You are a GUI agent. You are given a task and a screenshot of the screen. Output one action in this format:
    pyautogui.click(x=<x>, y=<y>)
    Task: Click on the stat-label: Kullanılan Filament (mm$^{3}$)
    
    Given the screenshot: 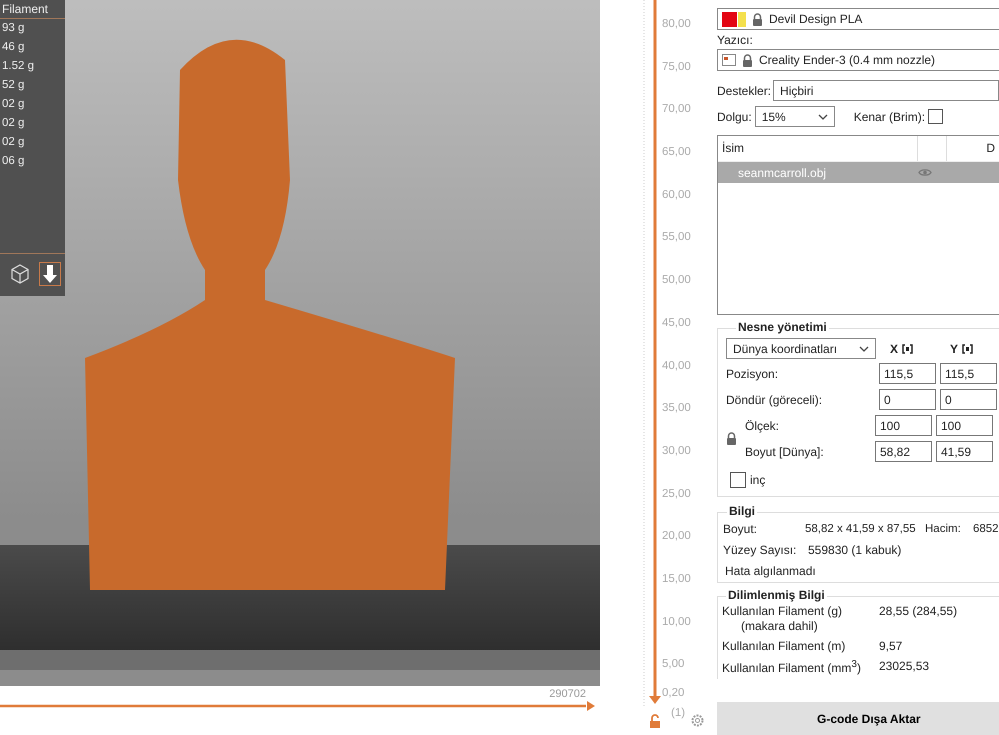 What is the action you would take?
    pyautogui.click(x=792, y=667)
    